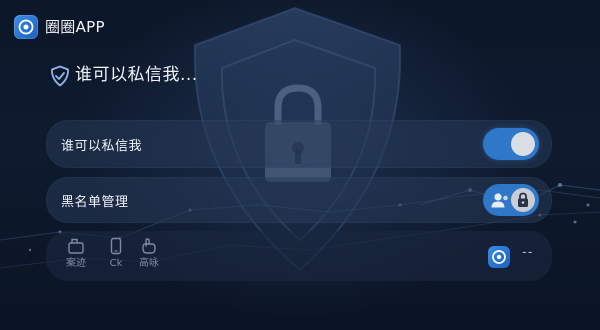 The width and height of the screenshot is (600, 330). What do you see at coordinates (95, 202) in the screenshot?
I see `setting-label: 黑名单管理` at bounding box center [95, 202].